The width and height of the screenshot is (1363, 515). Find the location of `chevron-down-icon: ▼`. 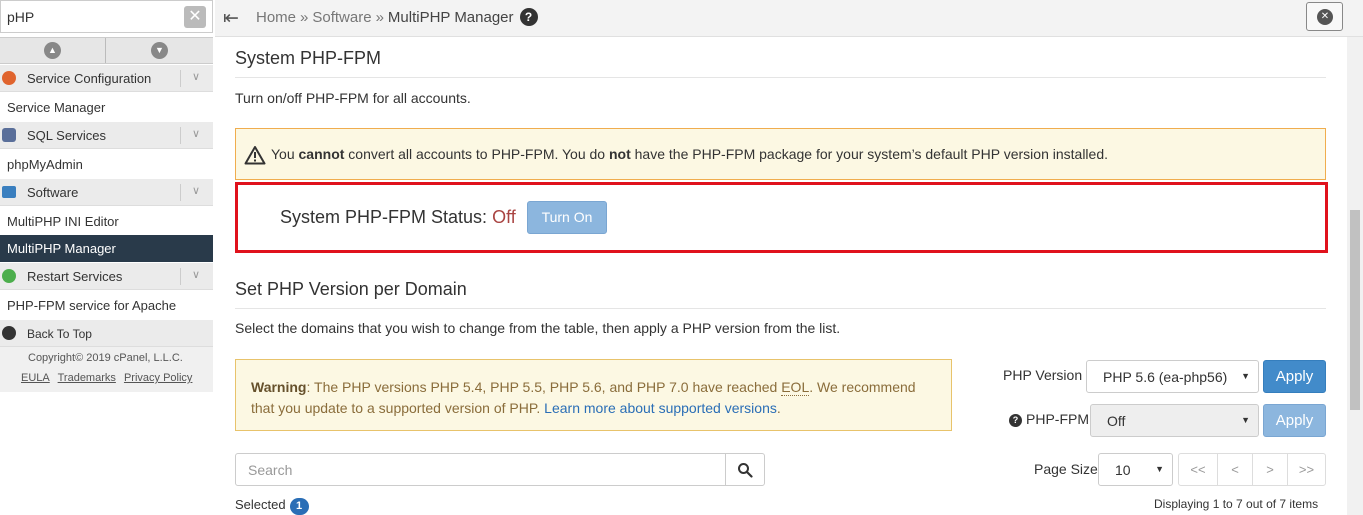

chevron-down-icon: ▼ is located at coordinates (159, 50).